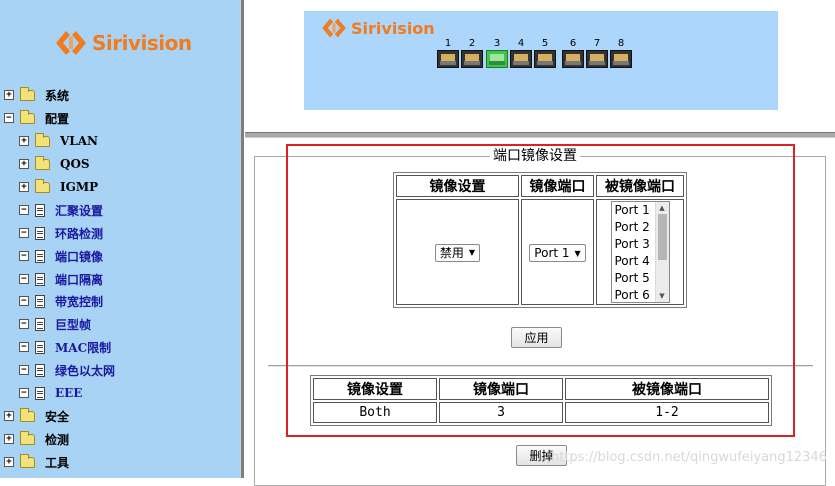 Image resolution: width=835 pixels, height=486 pixels. I want to click on mirror-port-value: 3, so click(501, 412).